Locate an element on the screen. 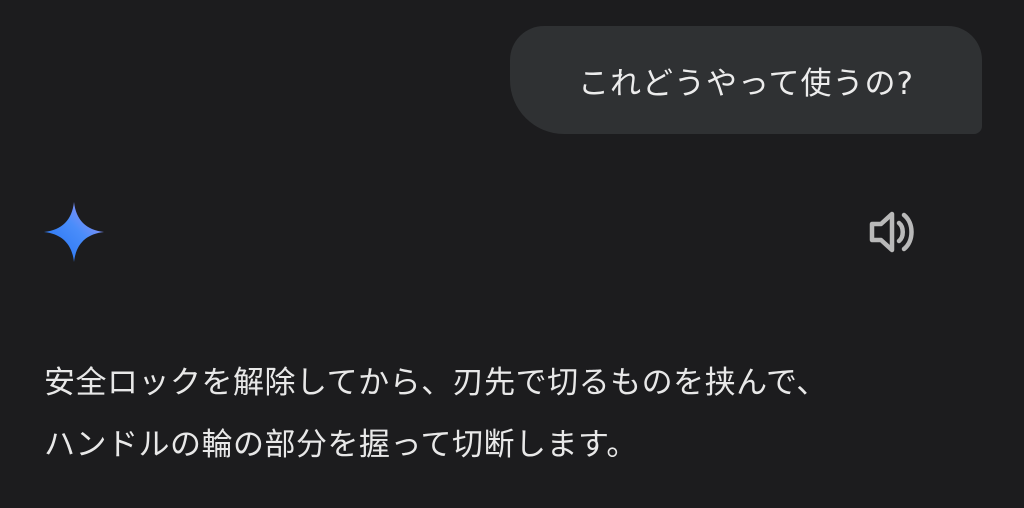  volume-icon is located at coordinates (891, 232).